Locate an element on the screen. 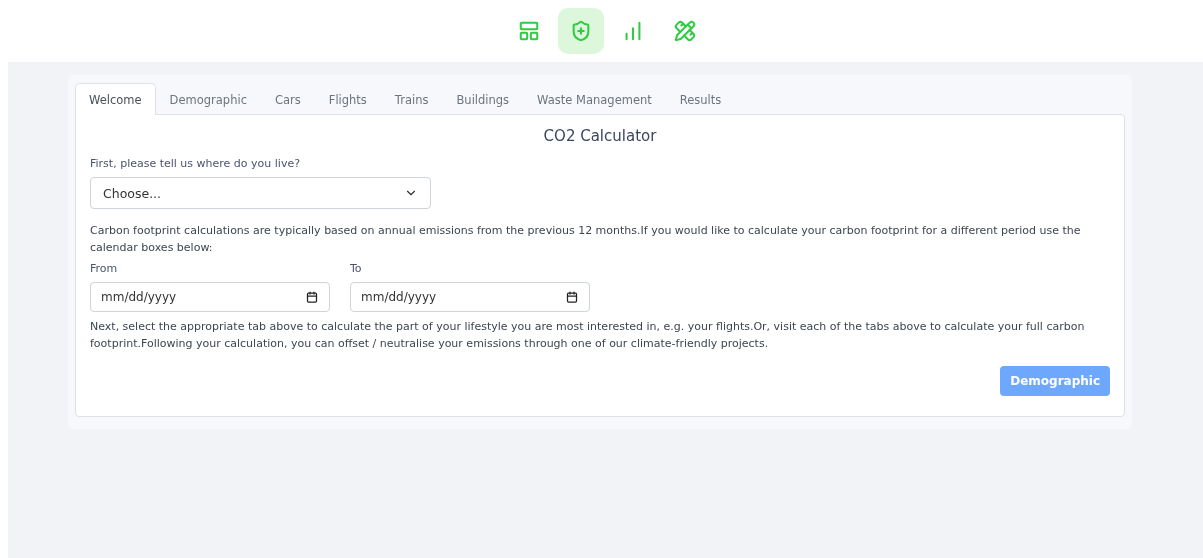 This screenshot has width=1203, height=558. nav-button is located at coordinates (580, 31).